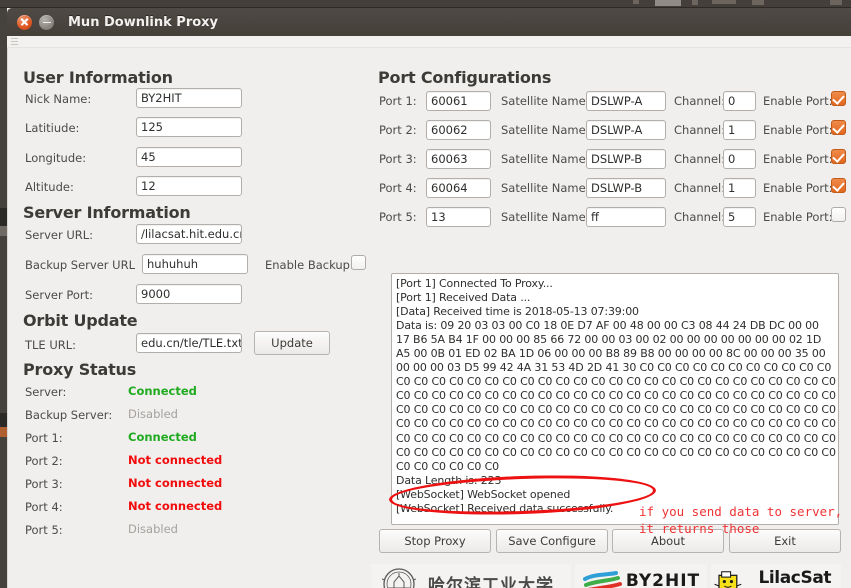  What do you see at coordinates (739, 101) in the screenshot?
I see `port-1-channel-input: 0` at bounding box center [739, 101].